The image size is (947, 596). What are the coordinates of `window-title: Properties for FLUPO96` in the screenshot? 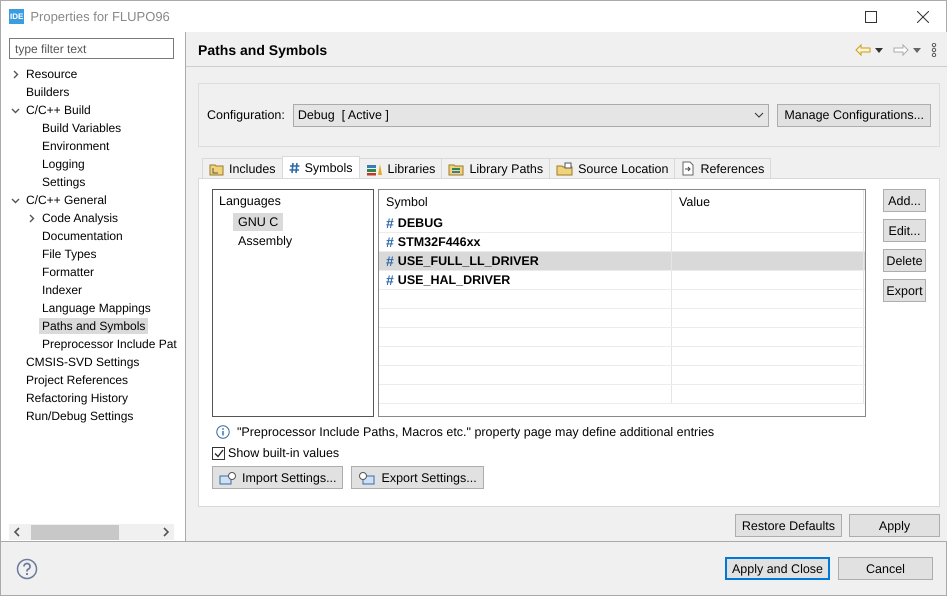 It's located at (100, 16).